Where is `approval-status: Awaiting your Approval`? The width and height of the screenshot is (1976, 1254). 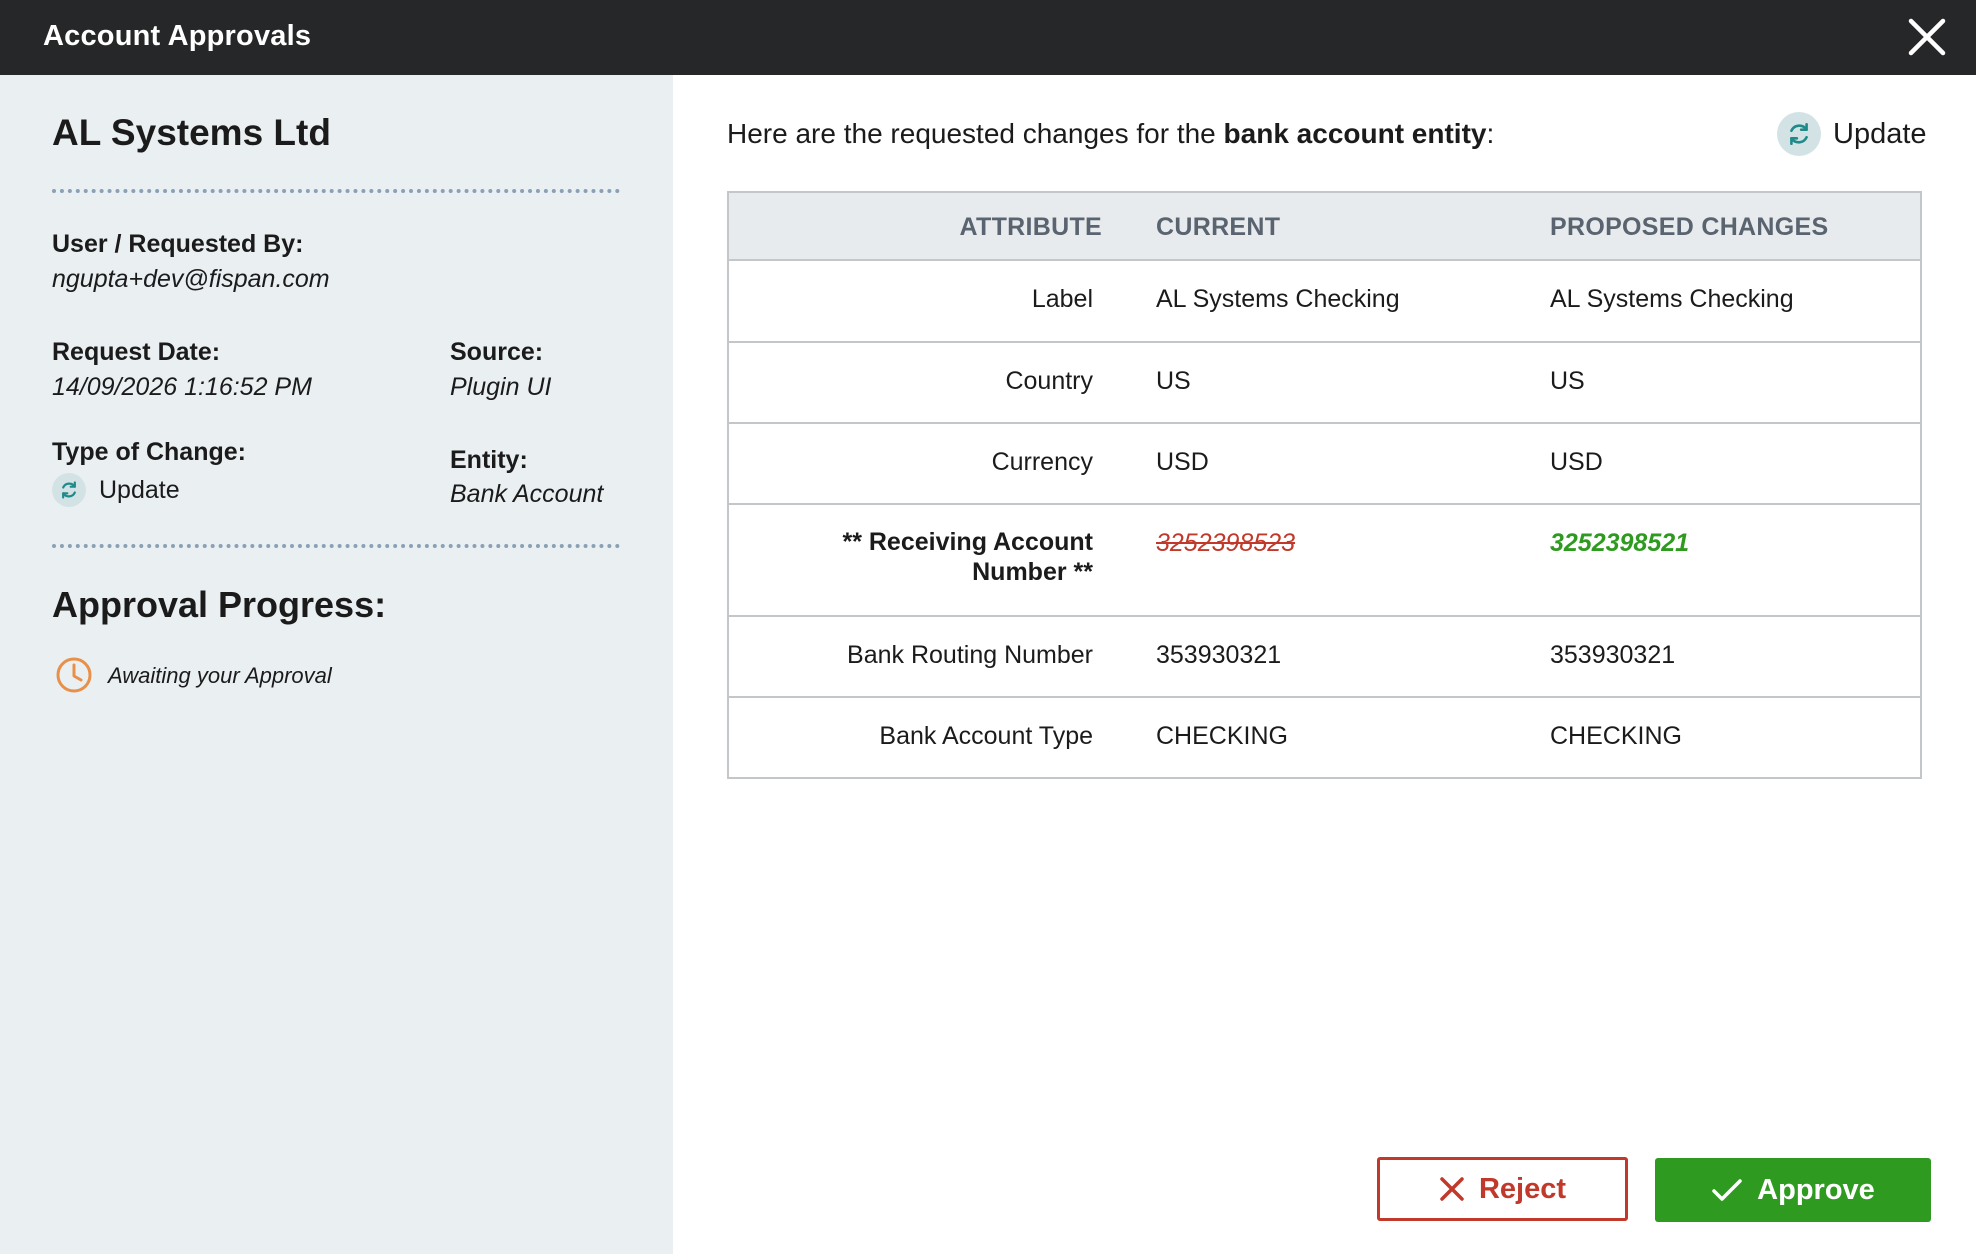
approval-status: Awaiting your Approval is located at coordinates (220, 675).